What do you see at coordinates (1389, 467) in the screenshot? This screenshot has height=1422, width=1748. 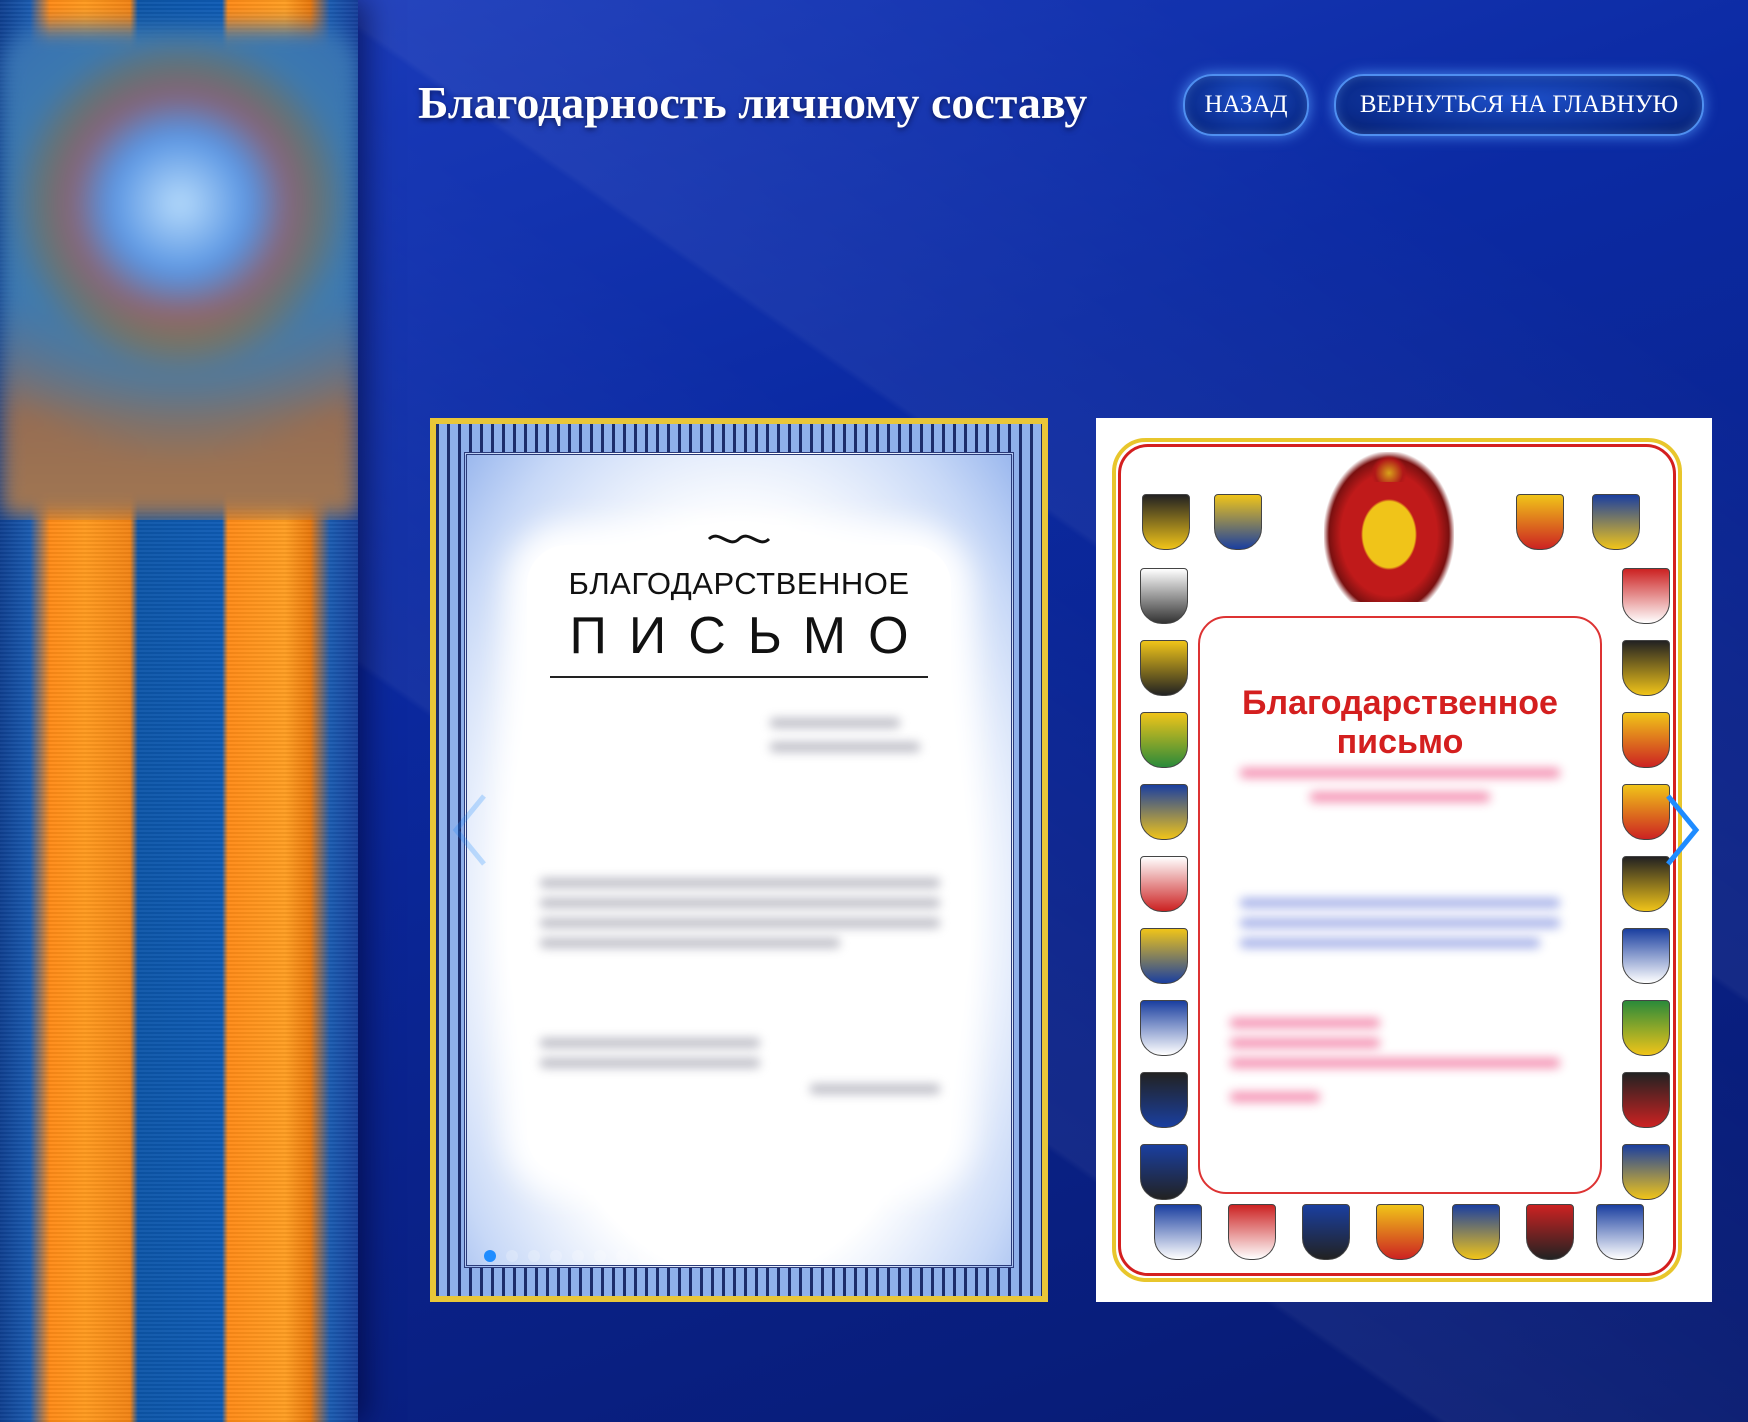 I see `crown-icon` at bounding box center [1389, 467].